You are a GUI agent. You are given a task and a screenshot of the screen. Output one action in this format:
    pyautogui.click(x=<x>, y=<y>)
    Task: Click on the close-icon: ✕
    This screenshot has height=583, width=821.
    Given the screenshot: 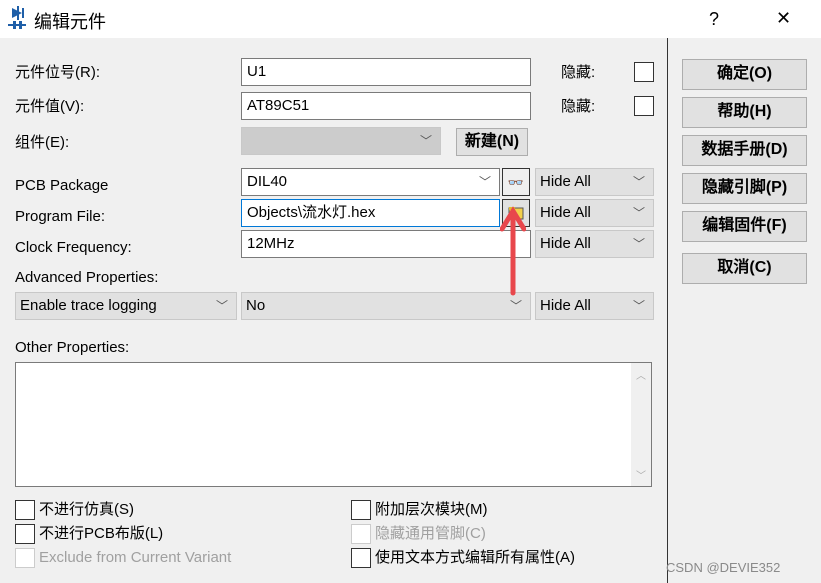 What is the action you would take?
    pyautogui.click(x=783, y=18)
    